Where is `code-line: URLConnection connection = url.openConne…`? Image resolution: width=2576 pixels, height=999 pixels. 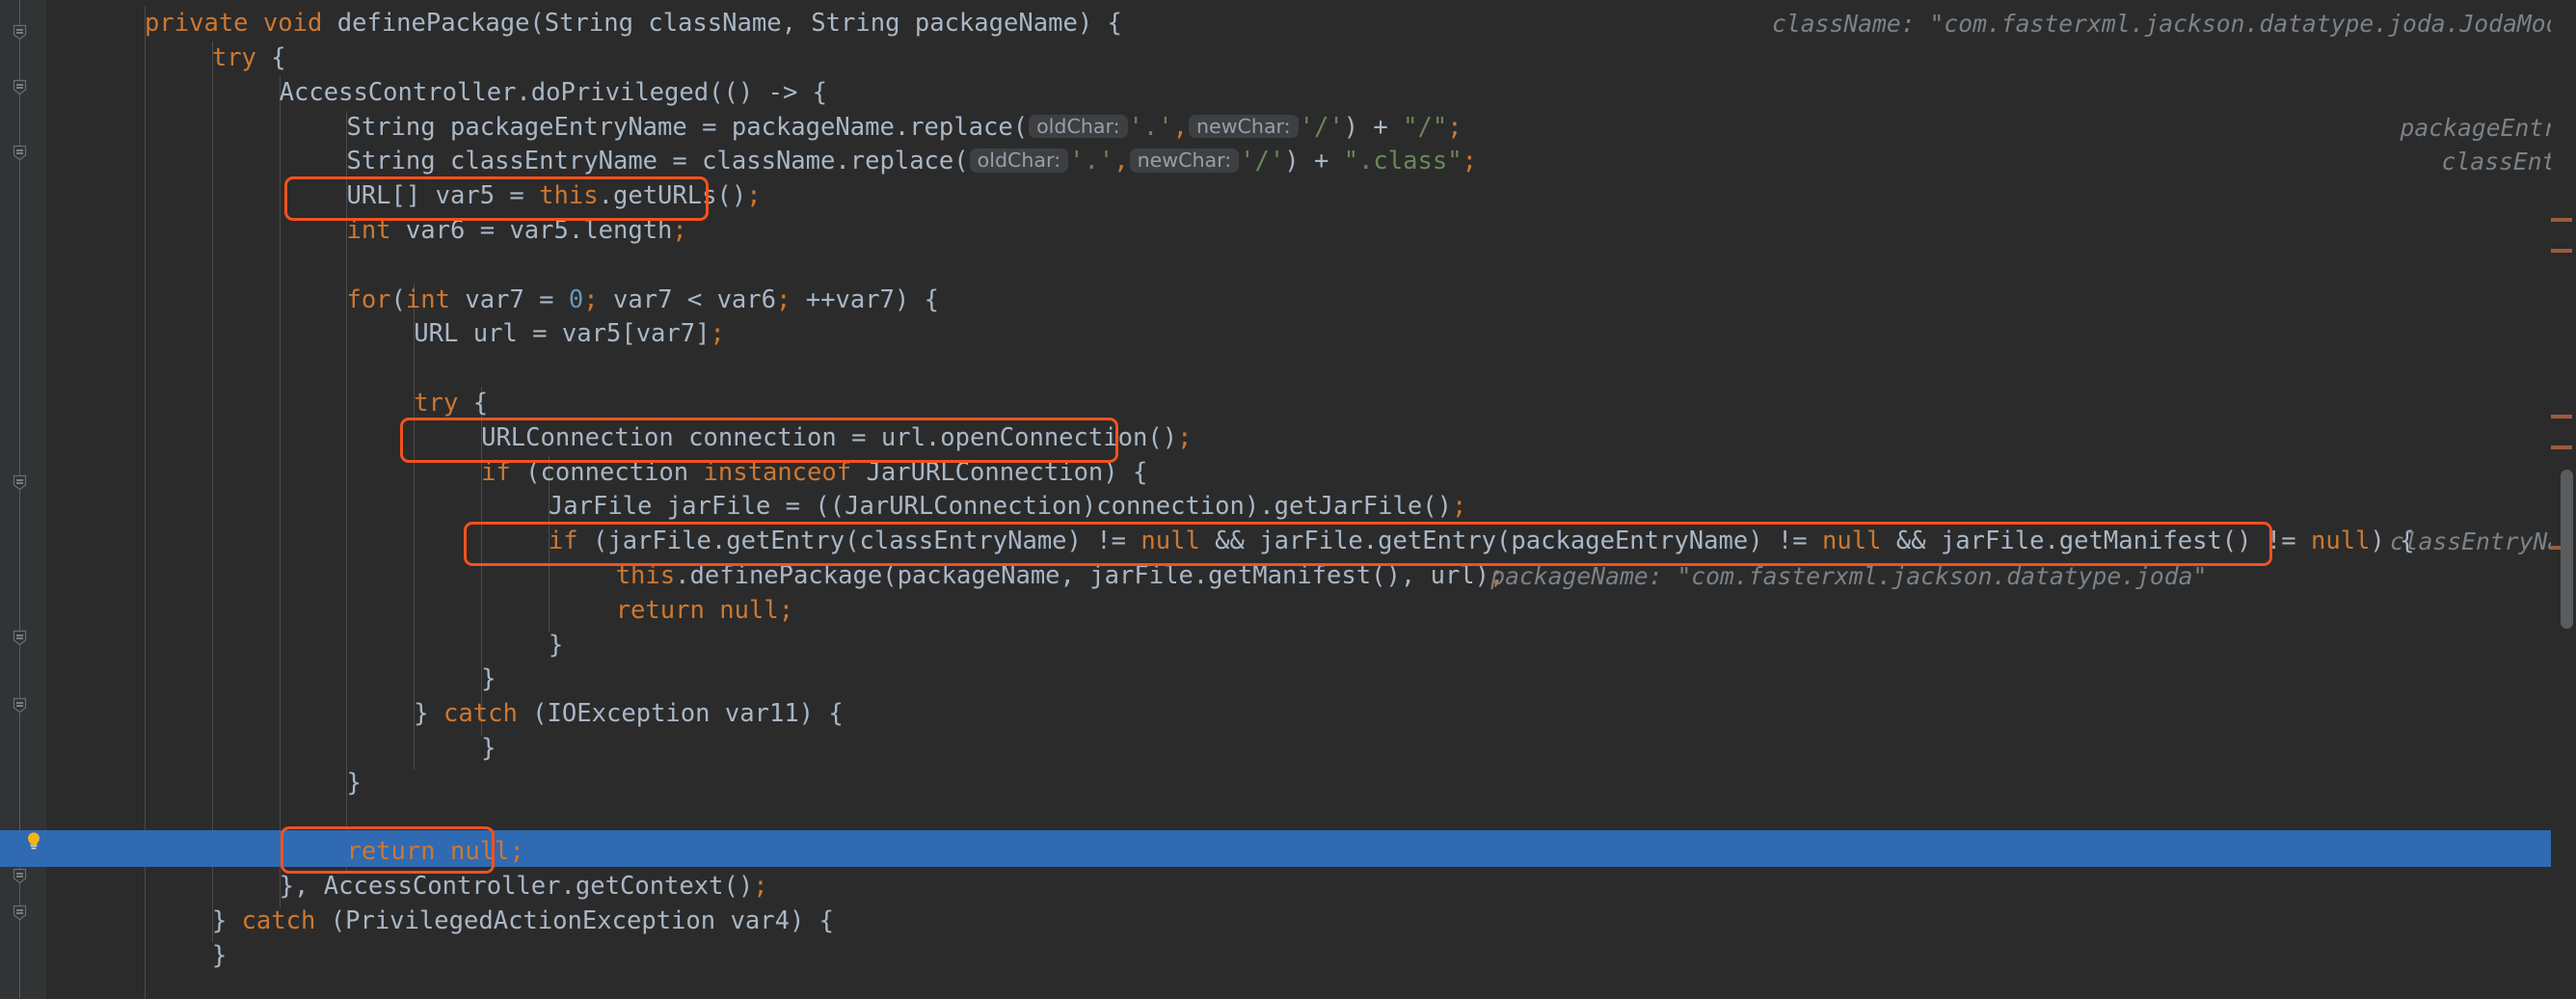 code-line: URLConnection connection = url.openConne… is located at coordinates (837, 438).